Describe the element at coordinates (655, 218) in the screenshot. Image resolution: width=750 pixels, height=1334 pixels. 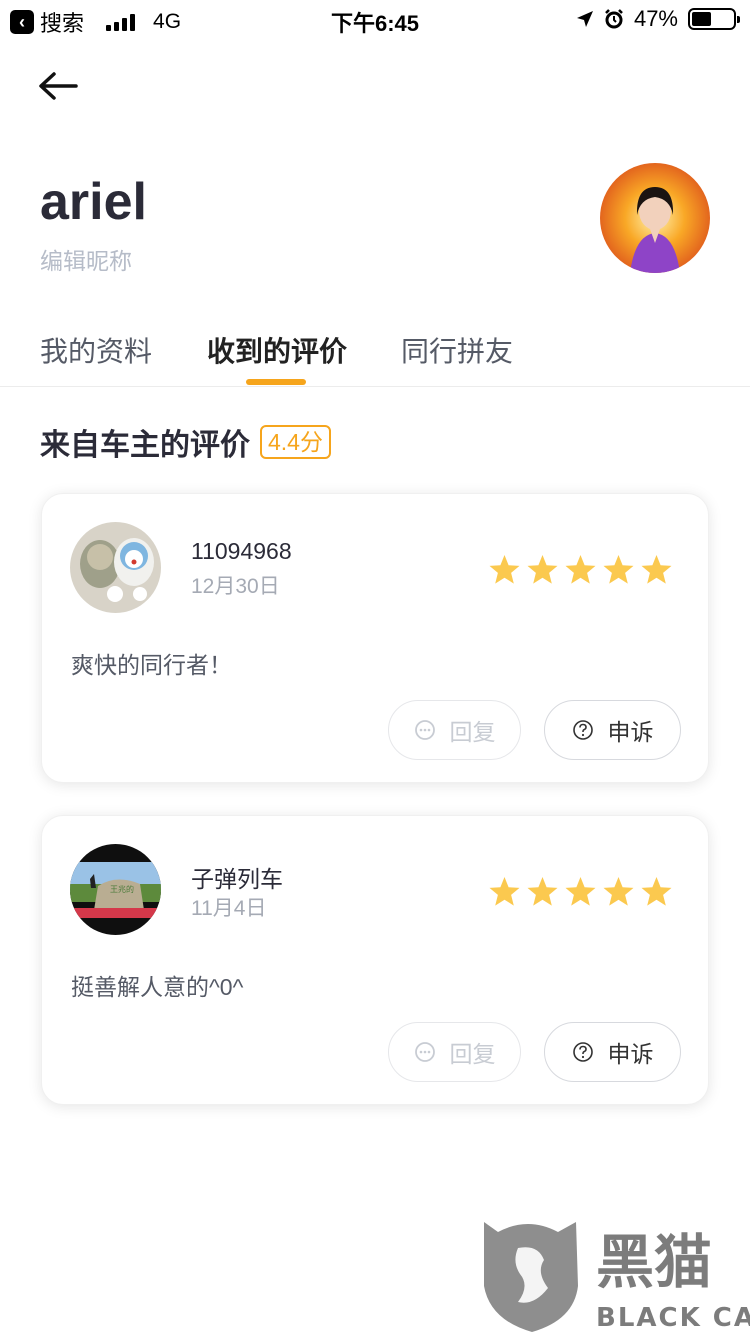
I see `avatar` at that location.